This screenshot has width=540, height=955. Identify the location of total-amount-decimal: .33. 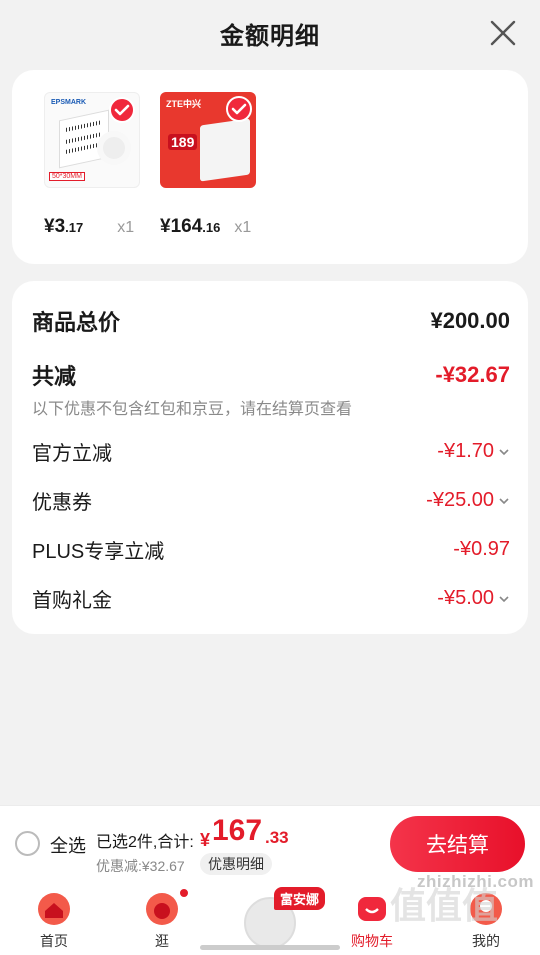
(277, 837).